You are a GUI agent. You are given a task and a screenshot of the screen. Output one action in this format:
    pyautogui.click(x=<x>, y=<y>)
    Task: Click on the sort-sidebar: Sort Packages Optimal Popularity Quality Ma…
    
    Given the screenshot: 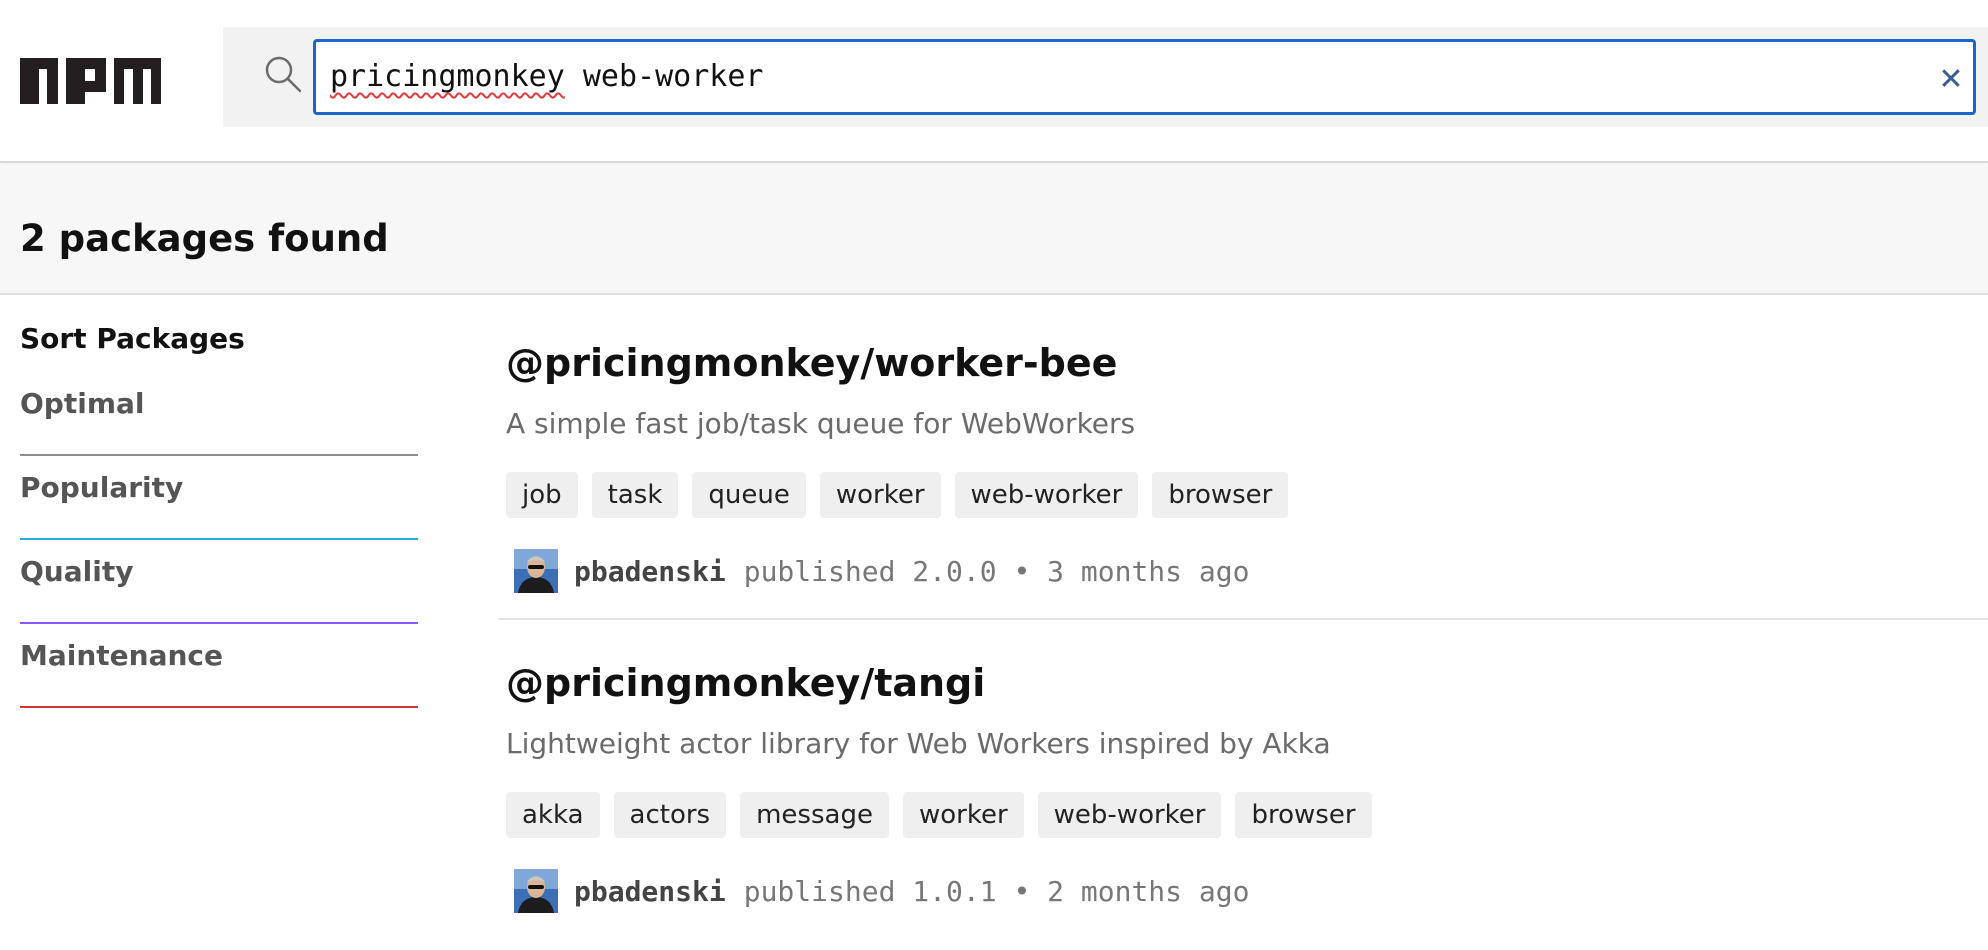 What is the action you would take?
    pyautogui.click(x=219, y=513)
    